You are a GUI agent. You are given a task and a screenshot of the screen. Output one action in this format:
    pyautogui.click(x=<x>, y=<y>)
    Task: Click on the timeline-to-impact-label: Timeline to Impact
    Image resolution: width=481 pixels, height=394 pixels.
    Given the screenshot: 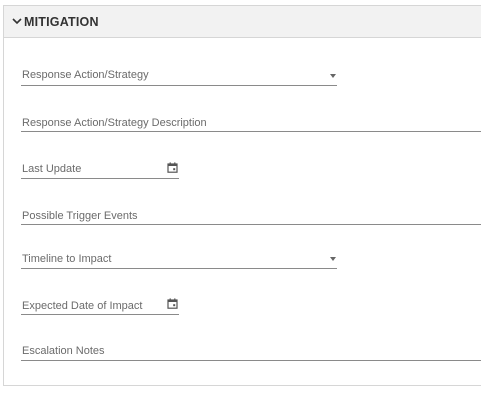 What is the action you would take?
    pyautogui.click(x=67, y=259)
    